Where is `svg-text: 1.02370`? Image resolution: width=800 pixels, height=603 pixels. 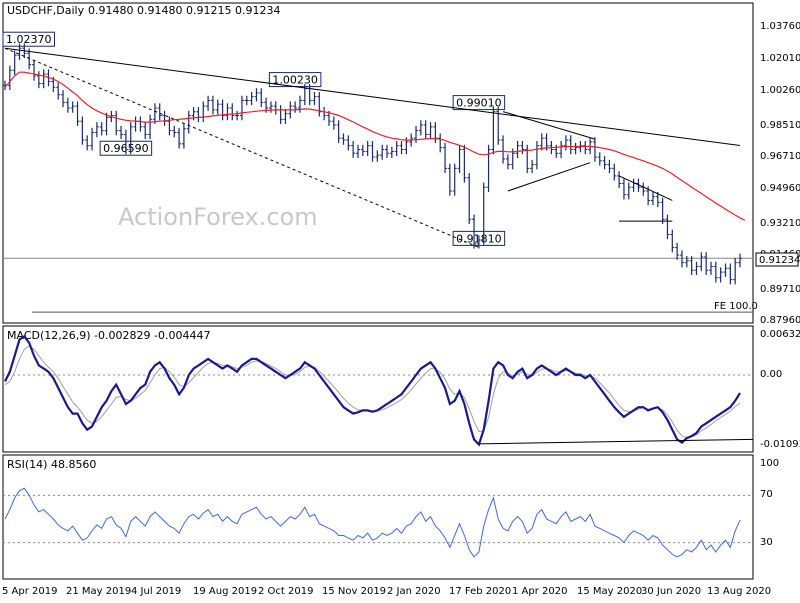
svg-text: 1.02370 is located at coordinates (29, 39).